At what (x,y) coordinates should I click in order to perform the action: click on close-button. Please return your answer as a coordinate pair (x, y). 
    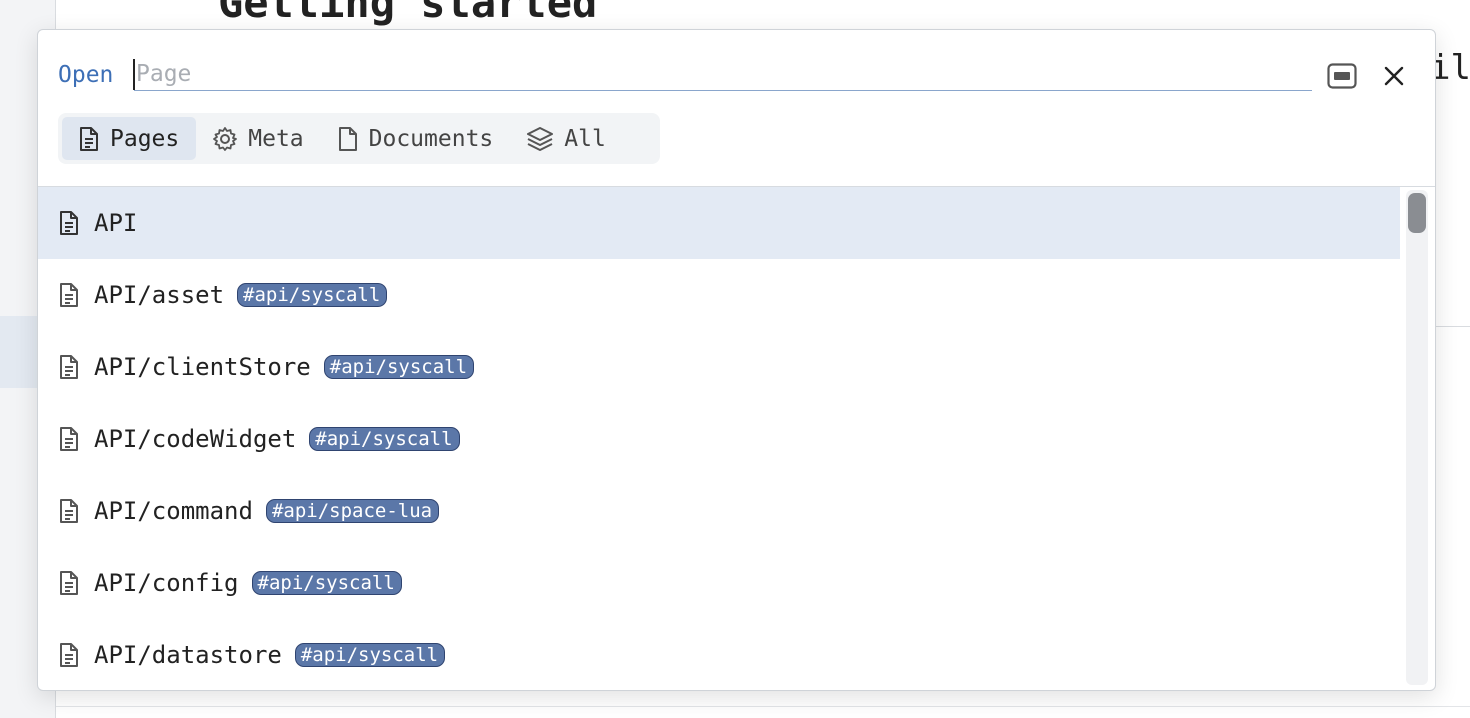
    Looking at the image, I should click on (1394, 76).